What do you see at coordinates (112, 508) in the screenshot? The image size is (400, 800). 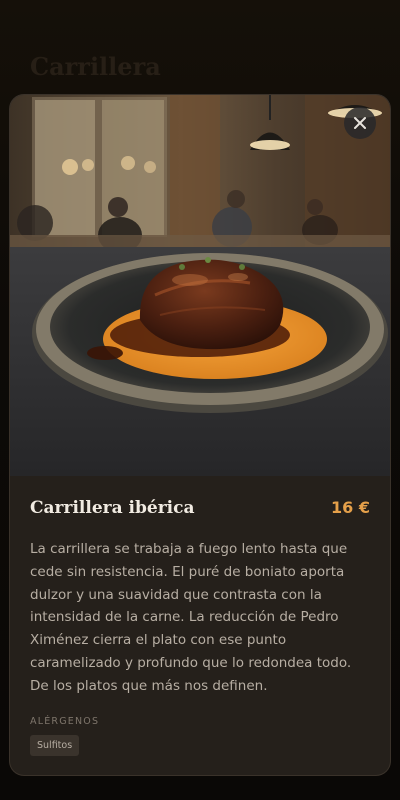 I see `dish-name: Carrillera ibérica` at bounding box center [112, 508].